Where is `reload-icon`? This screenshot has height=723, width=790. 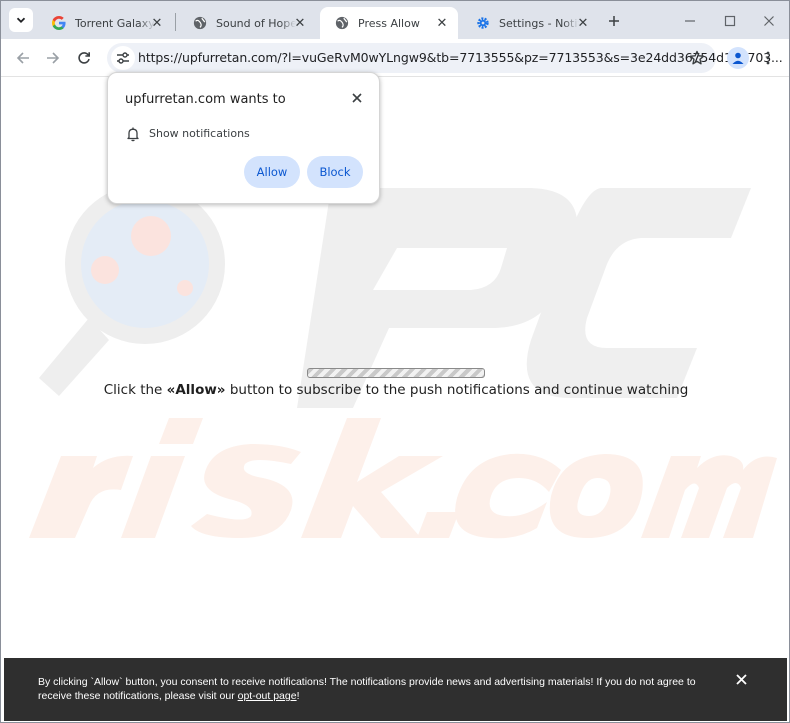 reload-icon is located at coordinates (84, 58).